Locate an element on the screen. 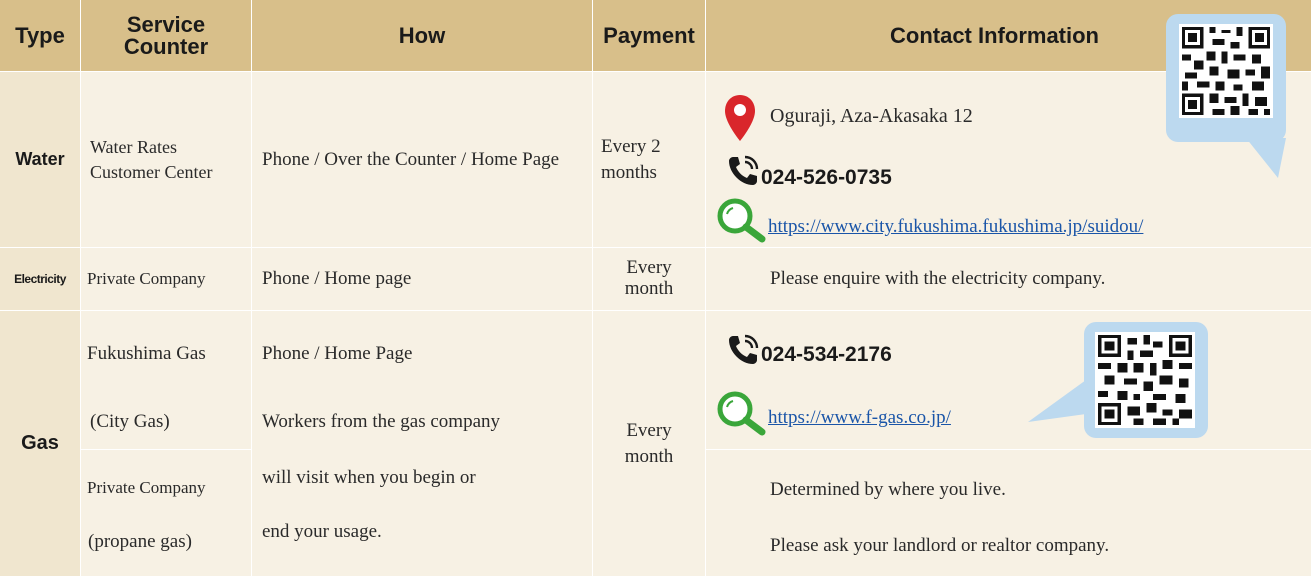 This screenshot has width=1311, height=576. water-counter: Water Rates Customer Center is located at coordinates (166, 159).